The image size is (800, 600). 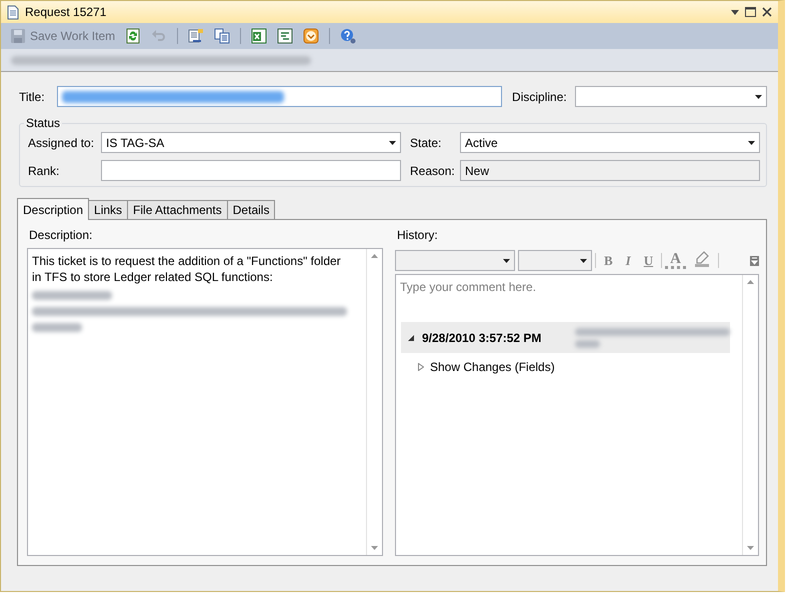 What do you see at coordinates (108, 209) in the screenshot?
I see `tab: Links` at bounding box center [108, 209].